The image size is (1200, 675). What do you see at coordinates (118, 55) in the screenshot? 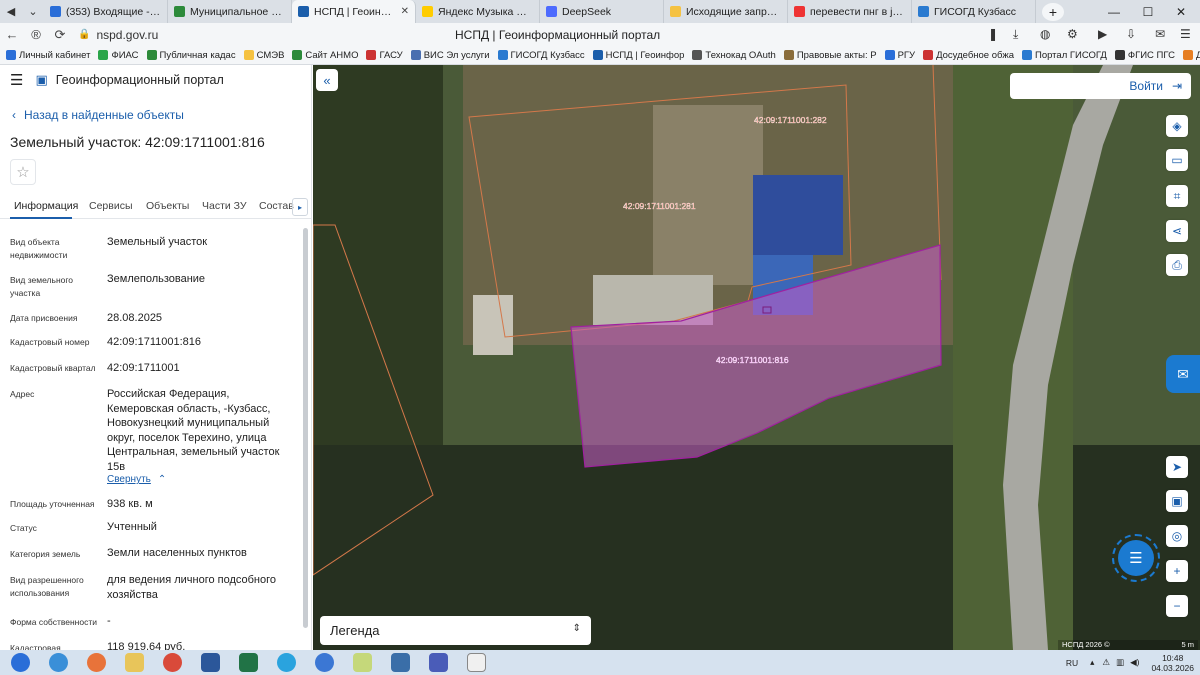
I see `bookmark-item: ФИАС` at bounding box center [118, 55].